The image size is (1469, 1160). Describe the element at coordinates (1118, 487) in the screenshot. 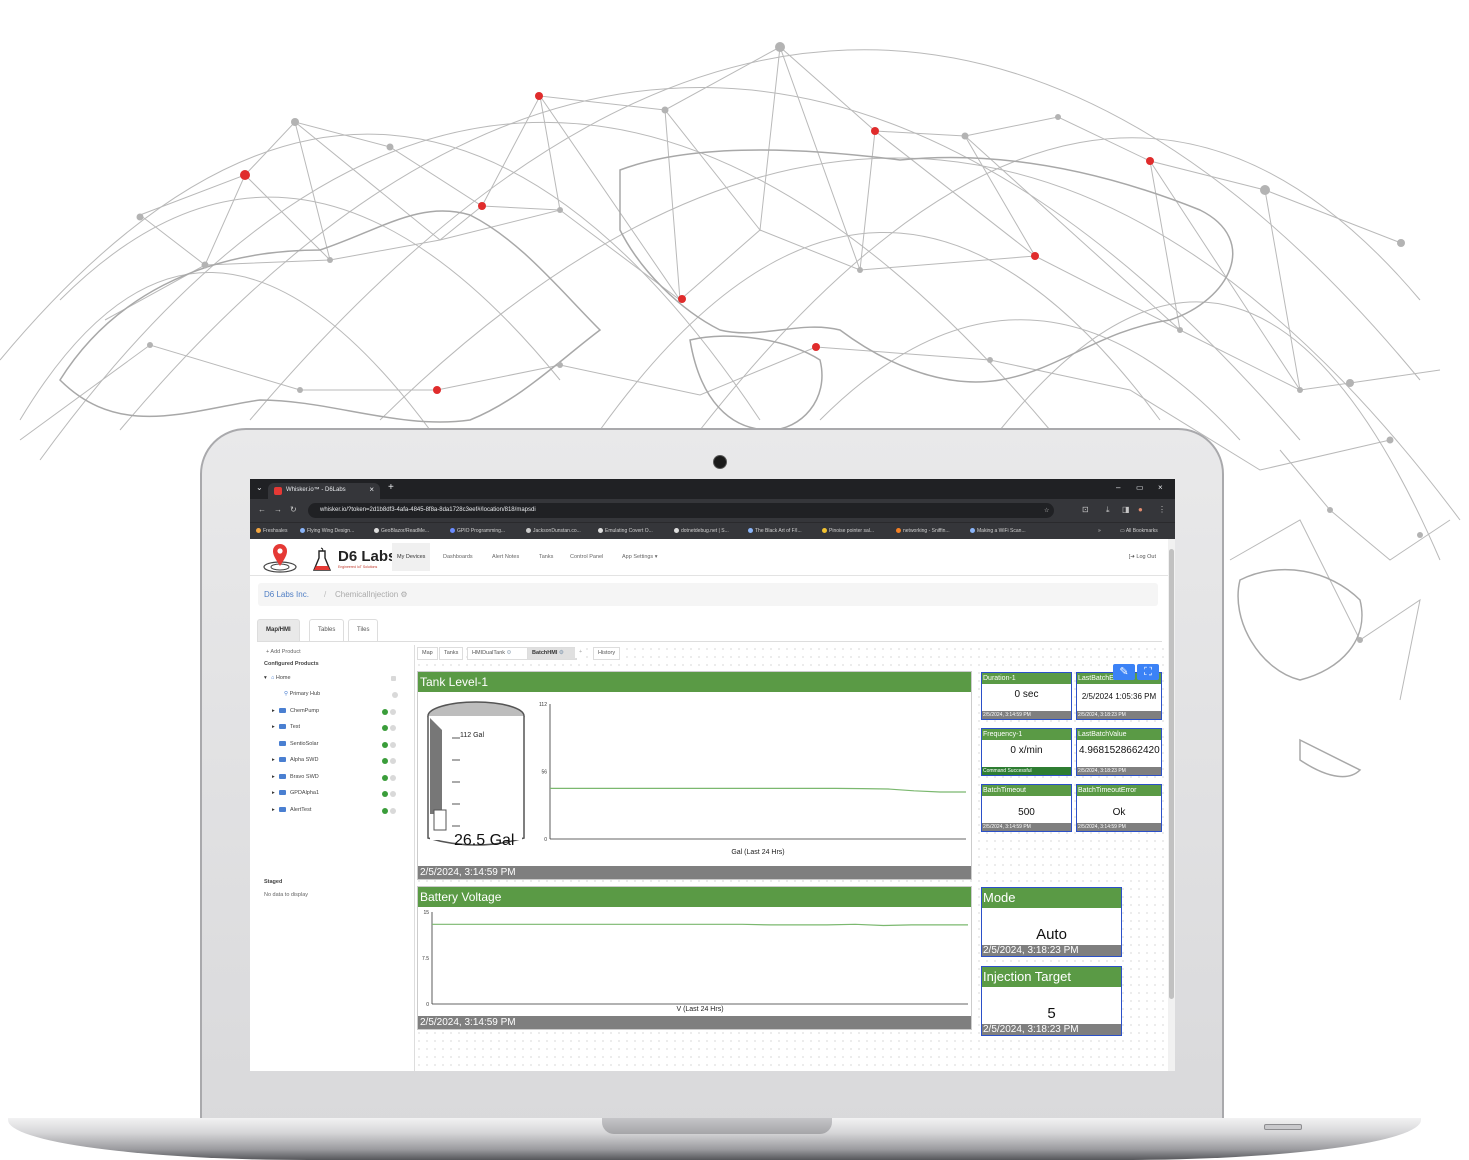

I see `minimize-button: –` at that location.